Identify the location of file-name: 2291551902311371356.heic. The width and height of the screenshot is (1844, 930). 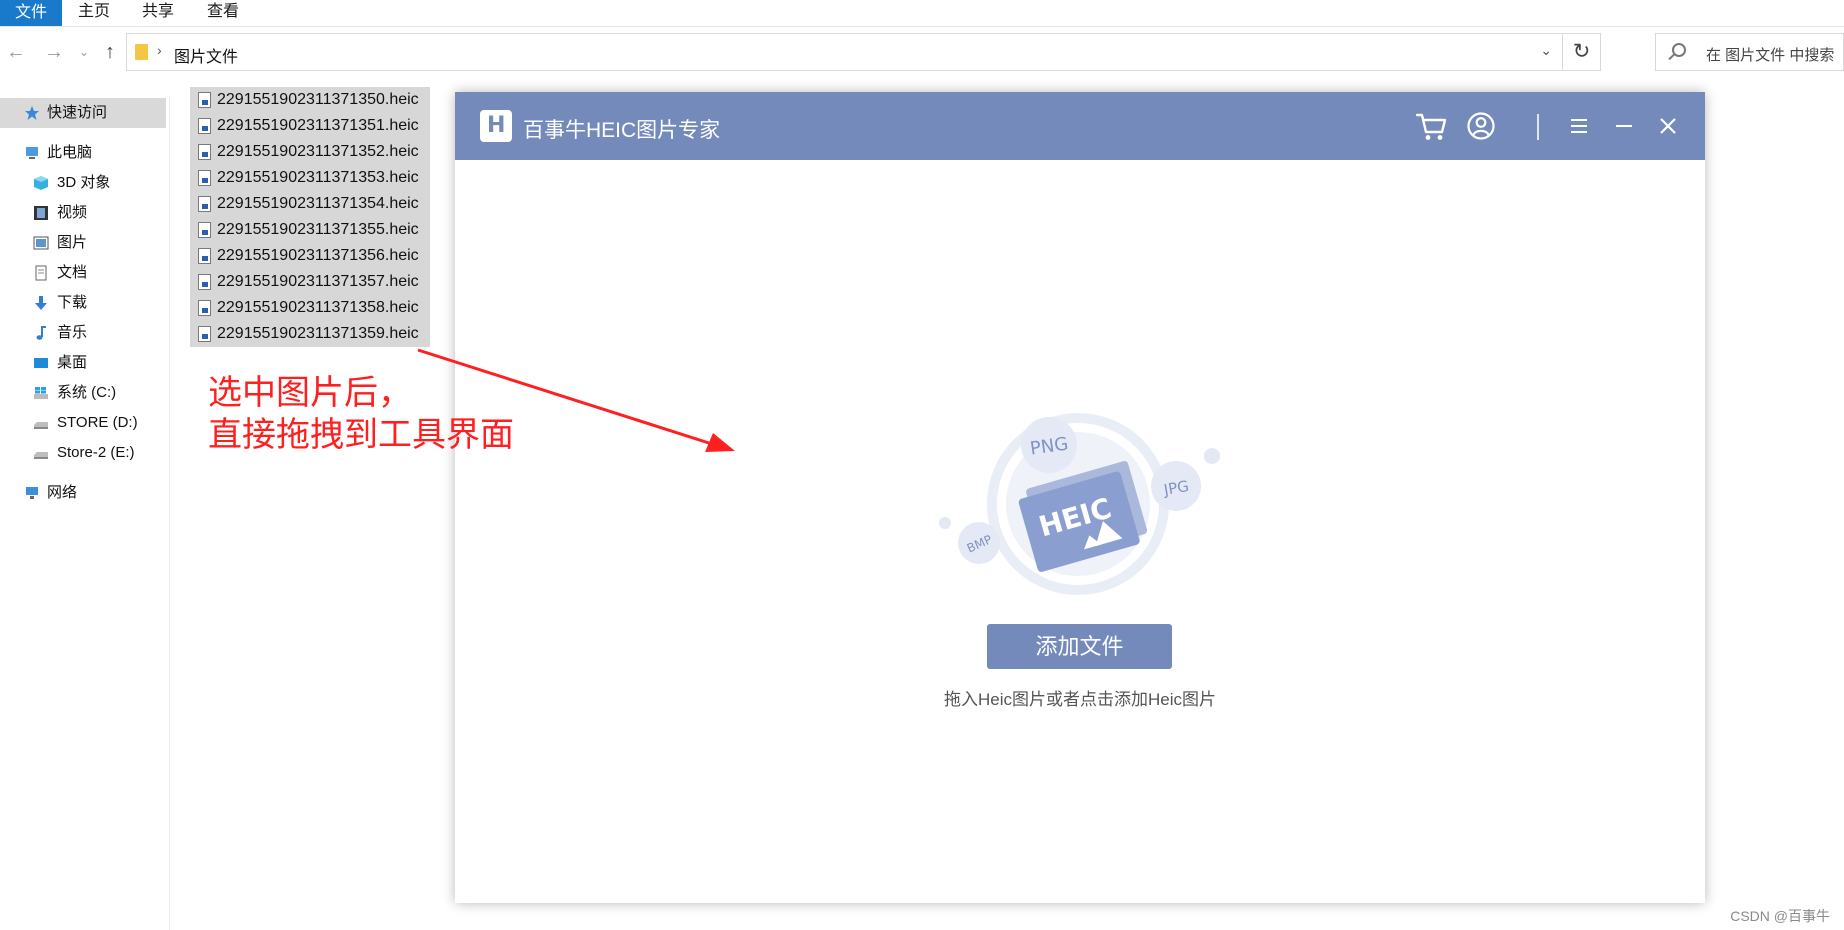
(318, 255).